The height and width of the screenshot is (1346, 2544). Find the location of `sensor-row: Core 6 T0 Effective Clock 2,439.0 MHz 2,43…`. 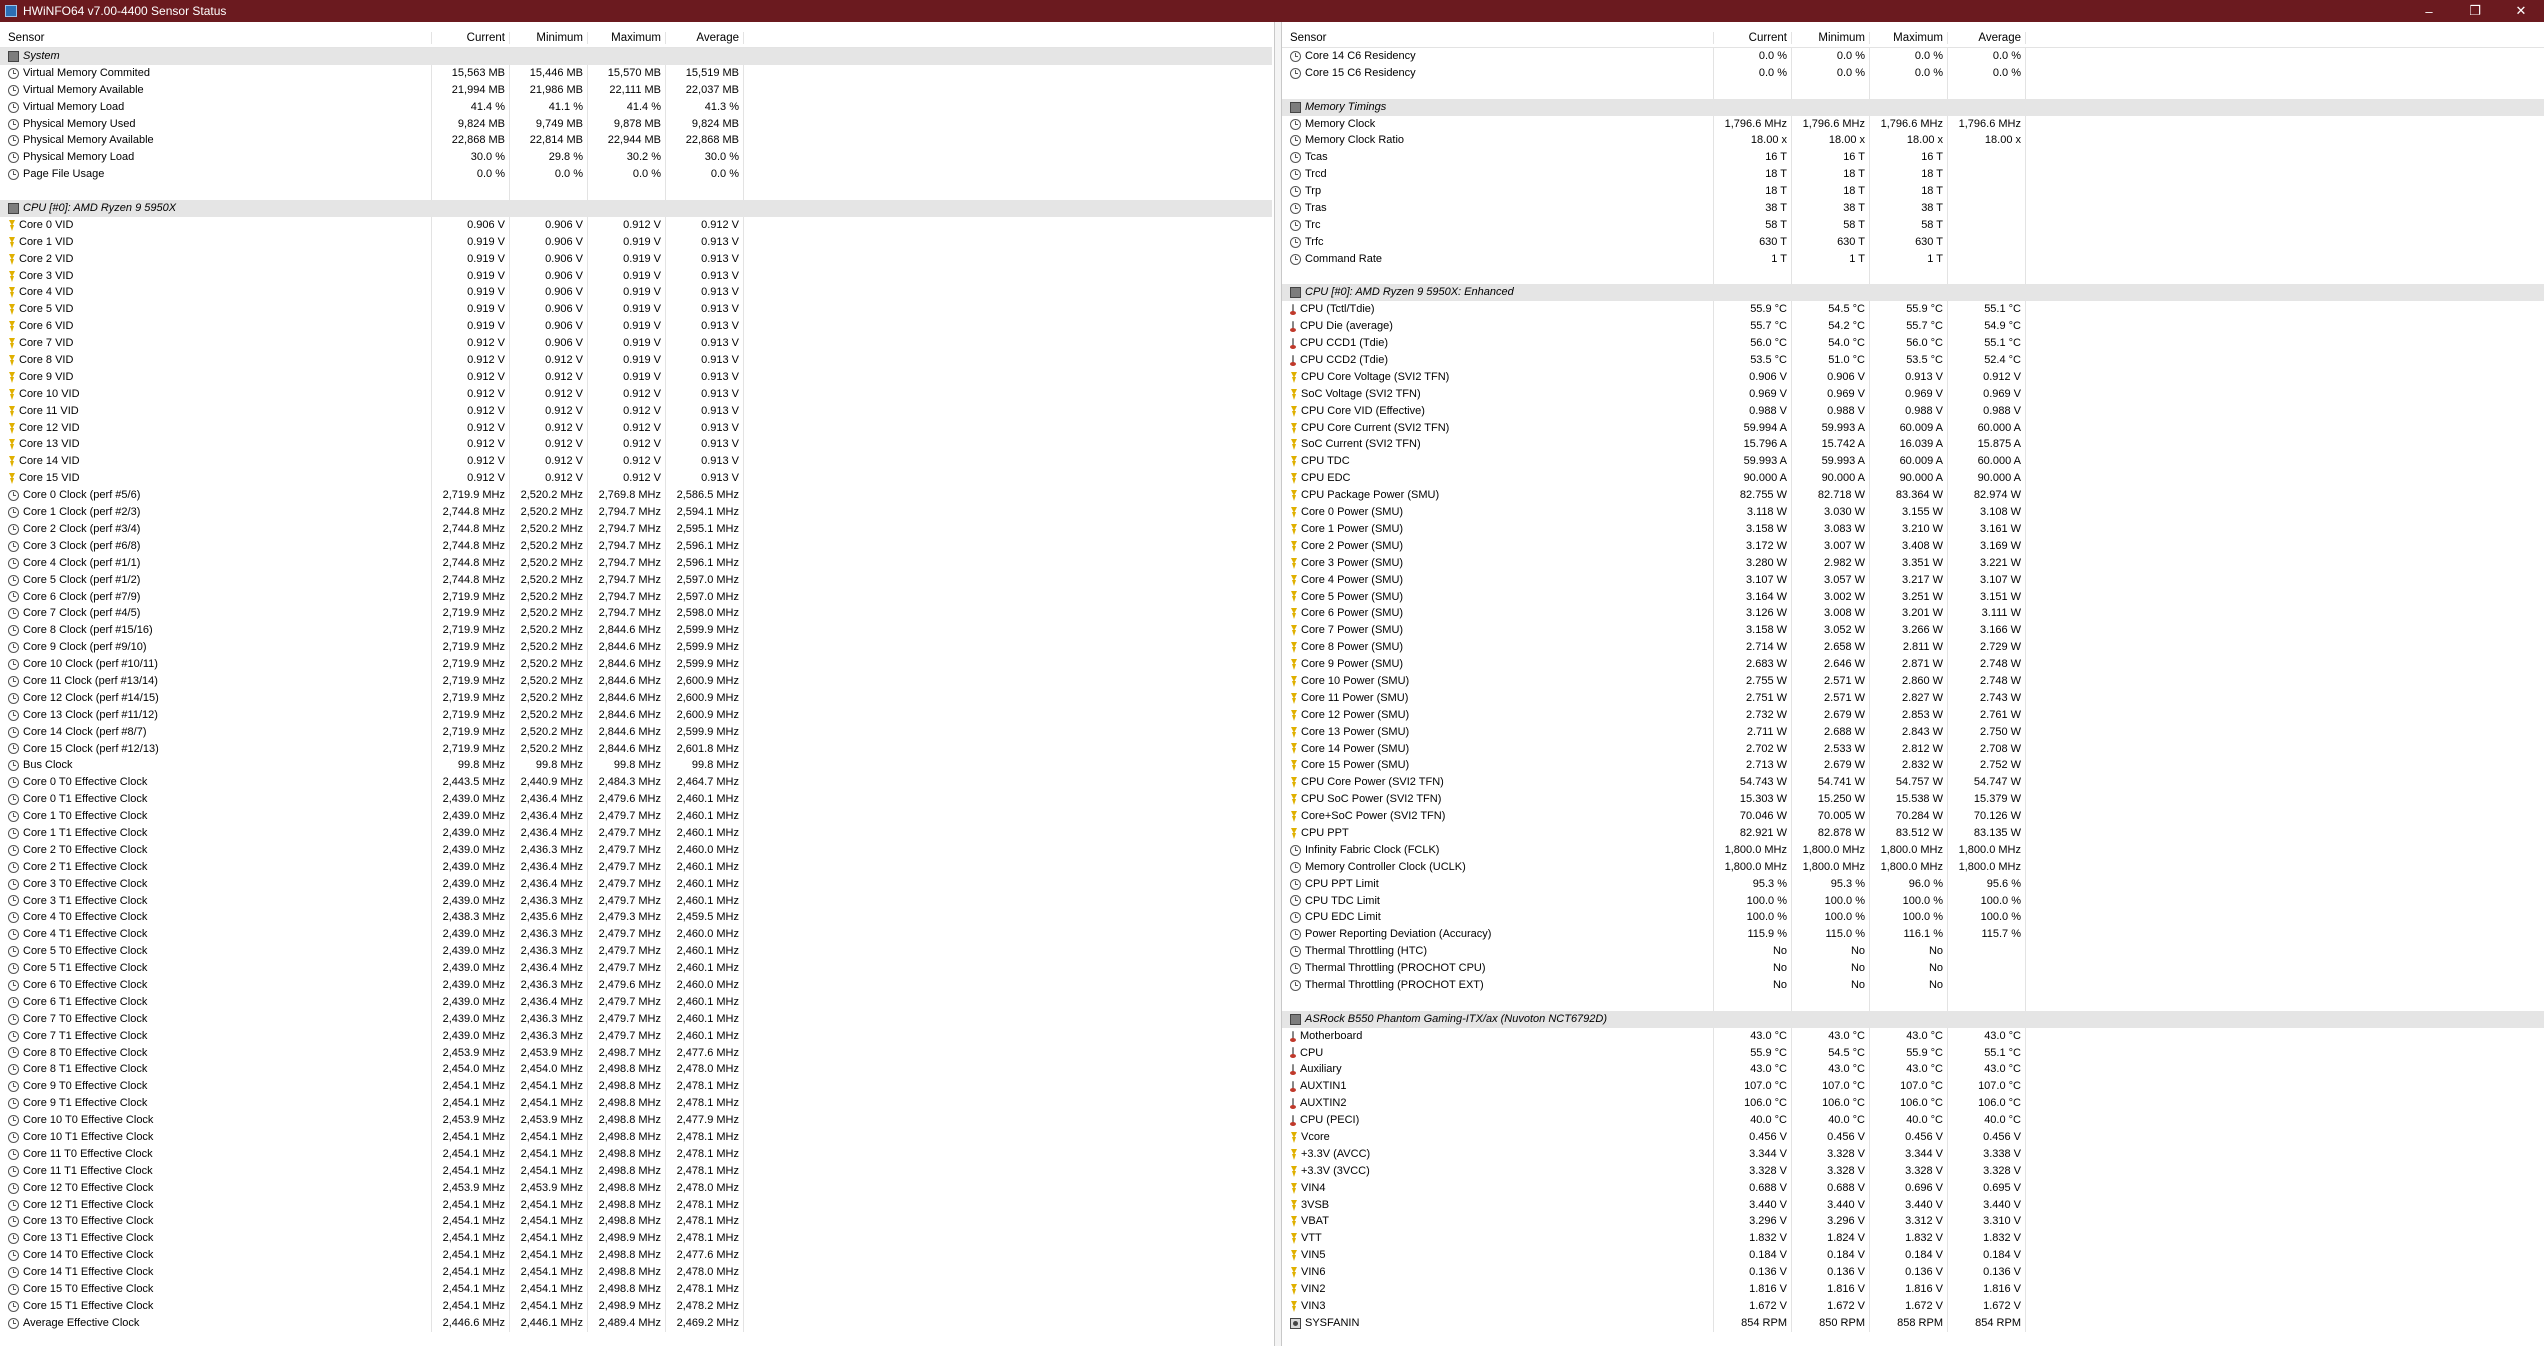

sensor-row: Core 6 T0 Effective Clock 2,439.0 MHz 2,43… is located at coordinates (636, 985).